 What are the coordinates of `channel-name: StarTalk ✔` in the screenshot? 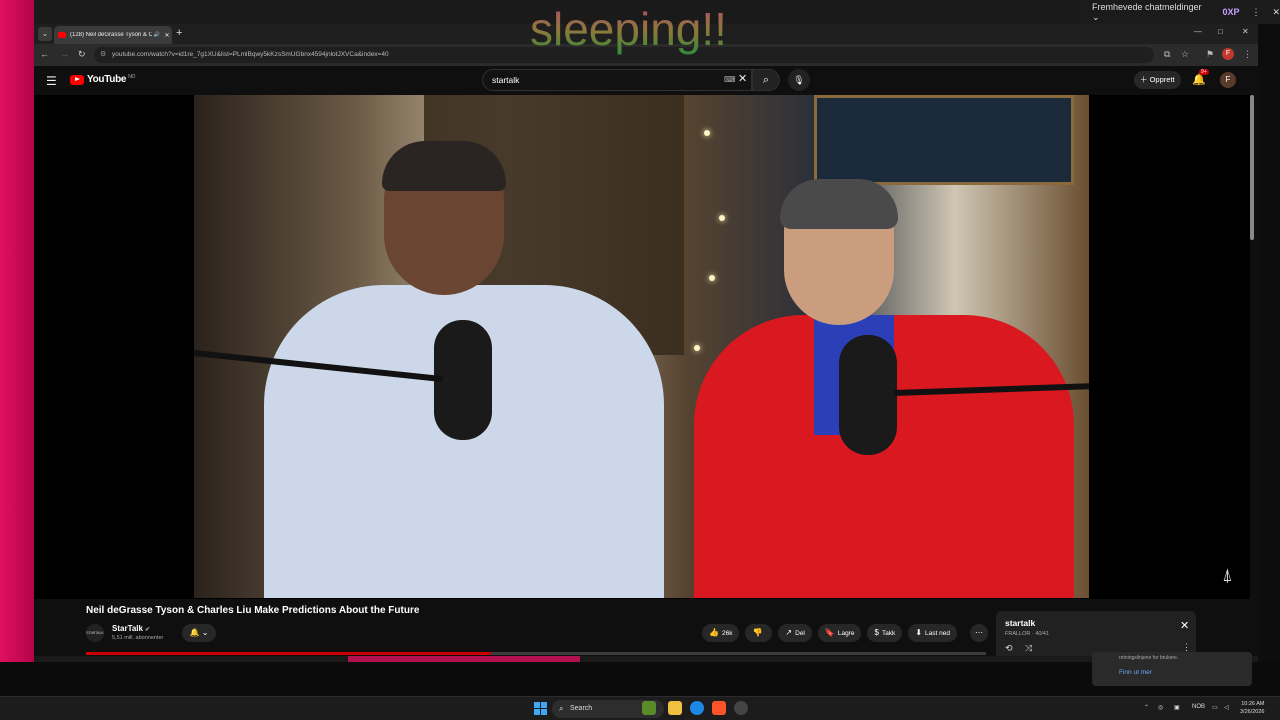 It's located at (131, 628).